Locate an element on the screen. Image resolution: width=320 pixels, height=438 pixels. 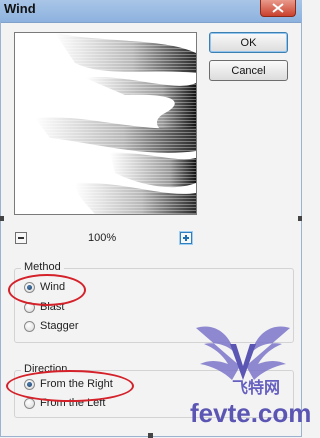
zoom-level: 100% is located at coordinates (102, 238).